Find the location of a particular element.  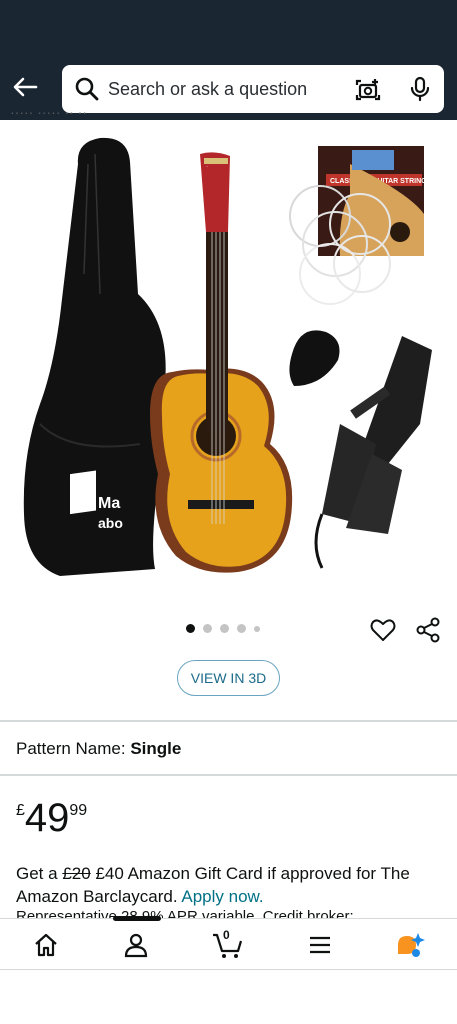

nav-active-indicator is located at coordinates (137, 918).